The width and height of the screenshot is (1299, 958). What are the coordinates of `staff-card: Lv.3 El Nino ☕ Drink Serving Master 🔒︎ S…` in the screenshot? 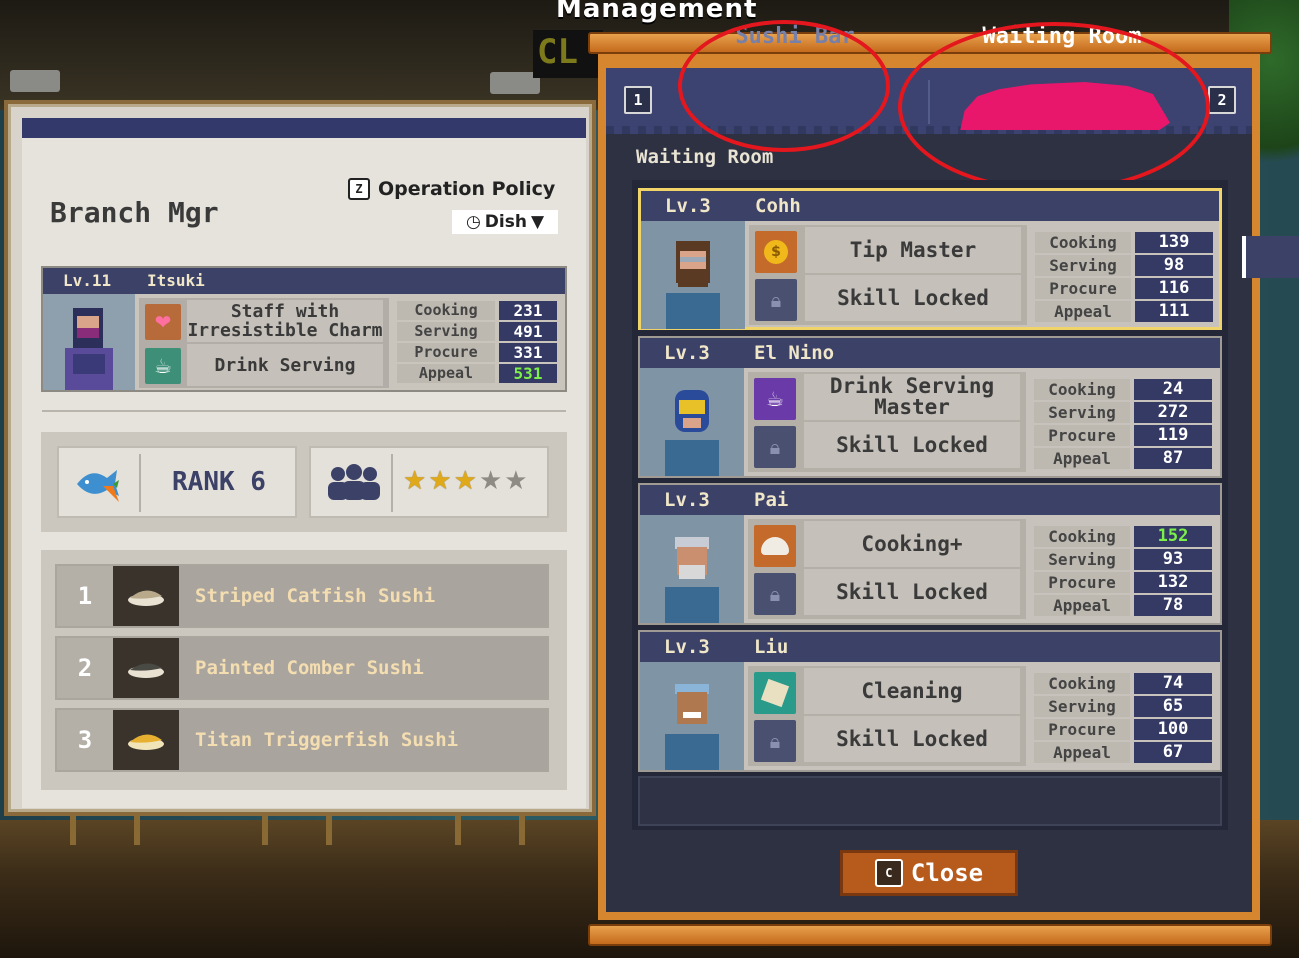 It's located at (930, 407).